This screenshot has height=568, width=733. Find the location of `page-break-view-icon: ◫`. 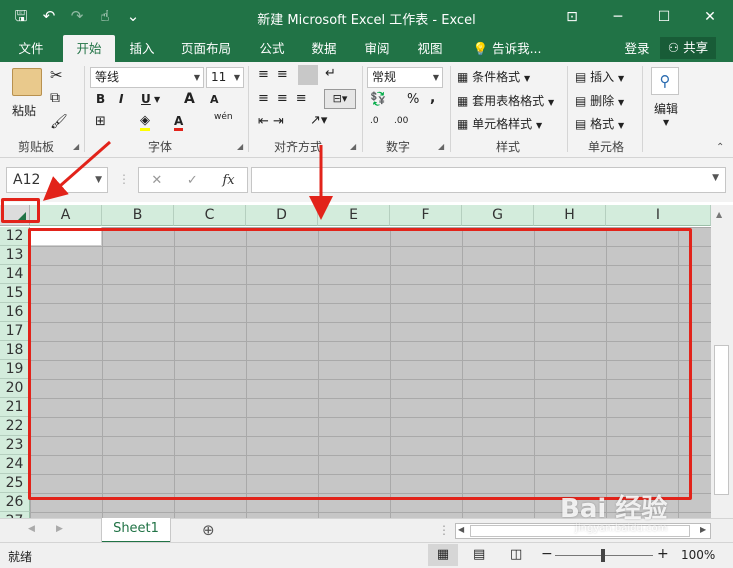

page-break-view-icon: ◫ is located at coordinates (516, 554).